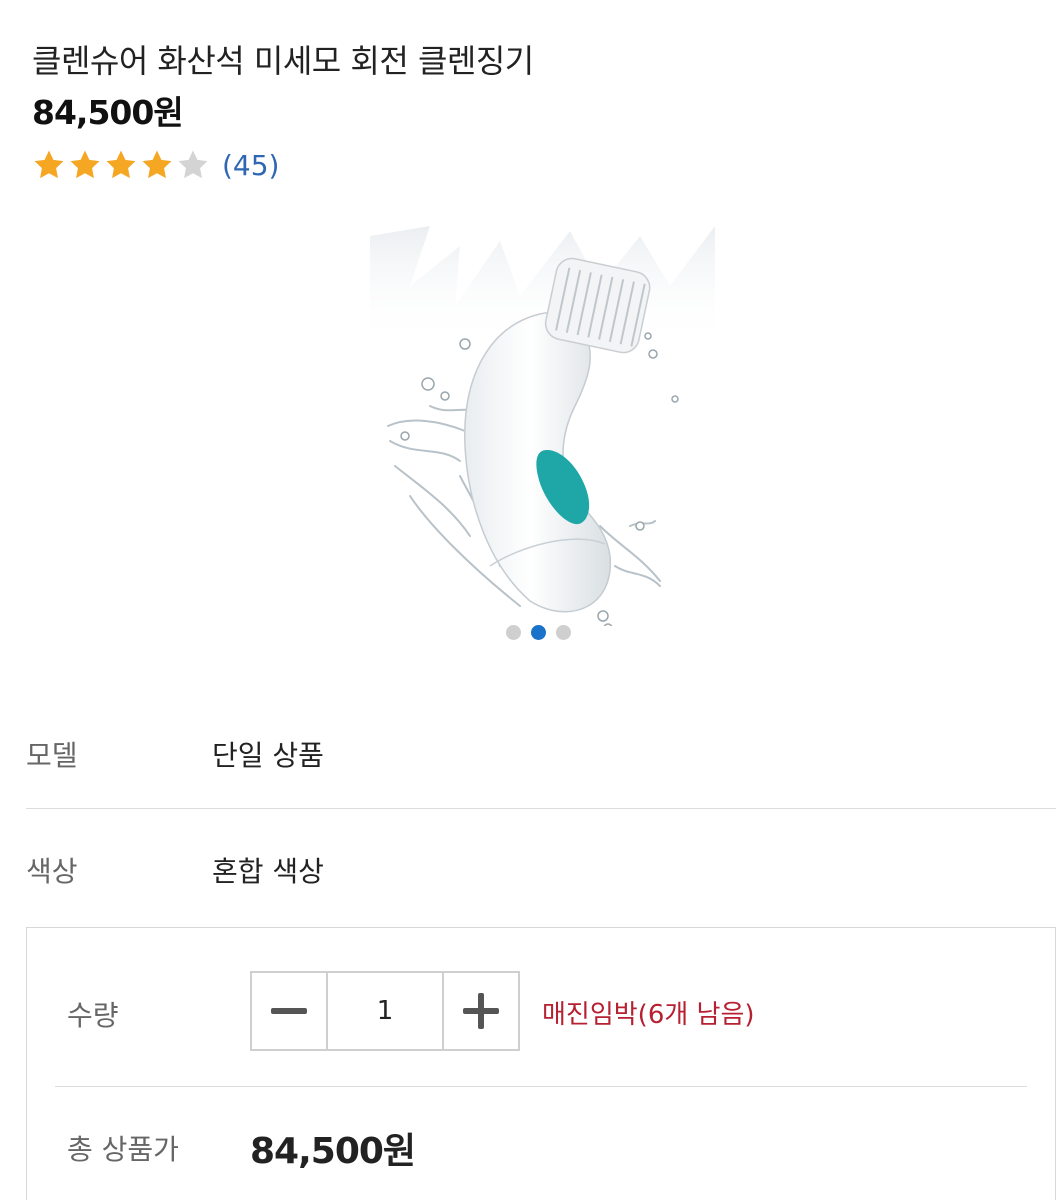  I want to click on option-value: 단일 상품, so click(268, 754).